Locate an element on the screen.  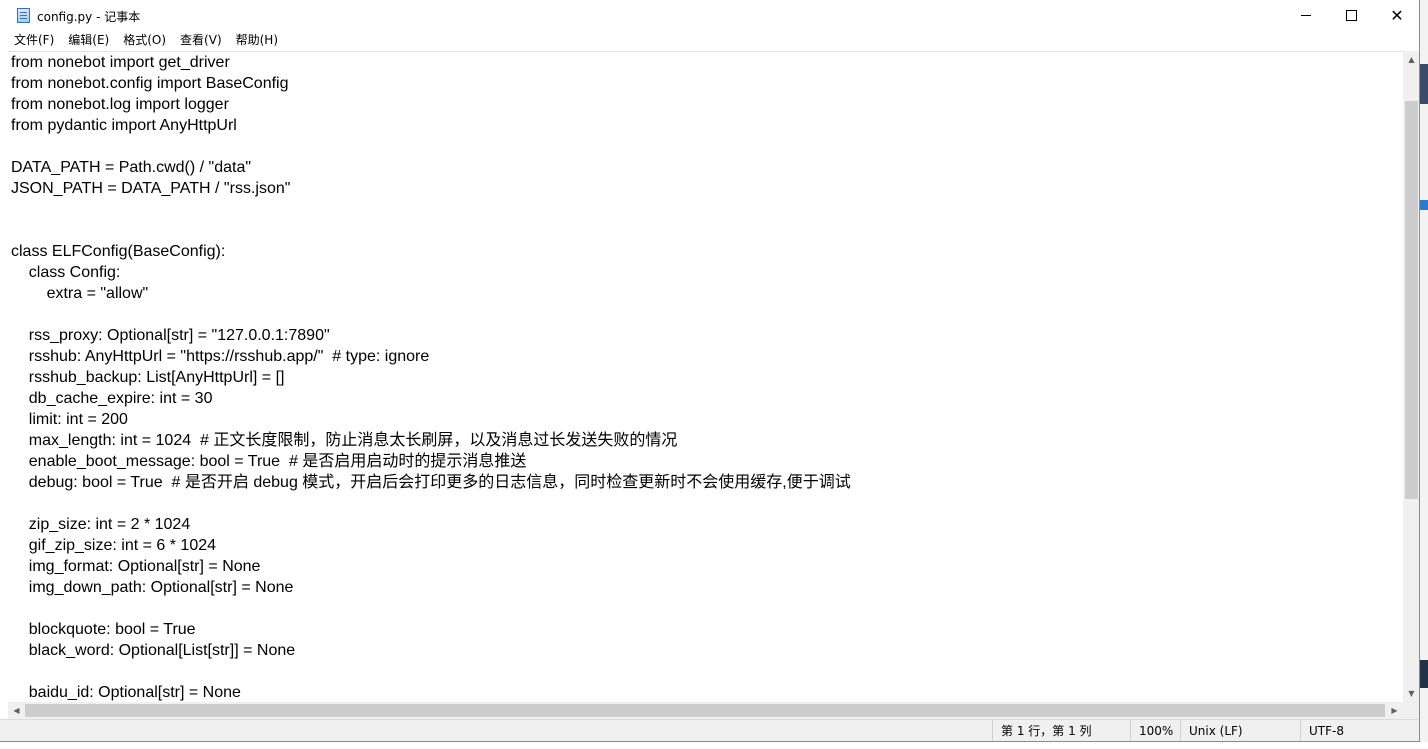
code-line: black_word: Optional[List[str]] = None is located at coordinates (153, 650).